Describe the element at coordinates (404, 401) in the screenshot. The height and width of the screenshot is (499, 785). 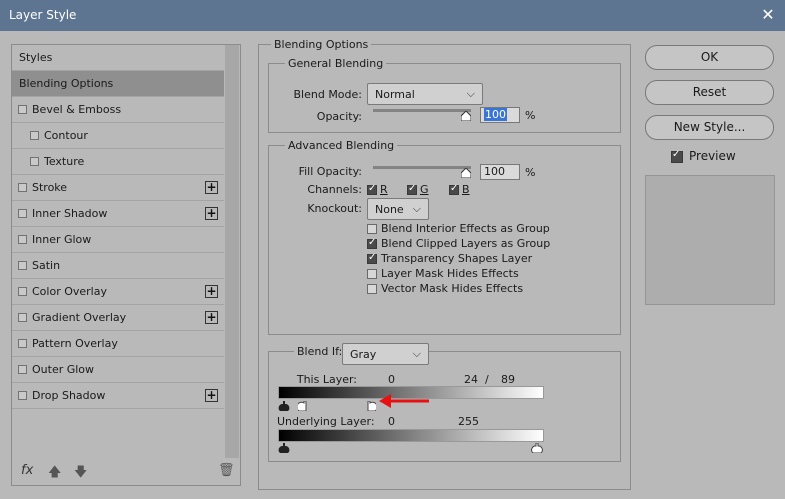
I see `annotation-arrow-icon` at that location.